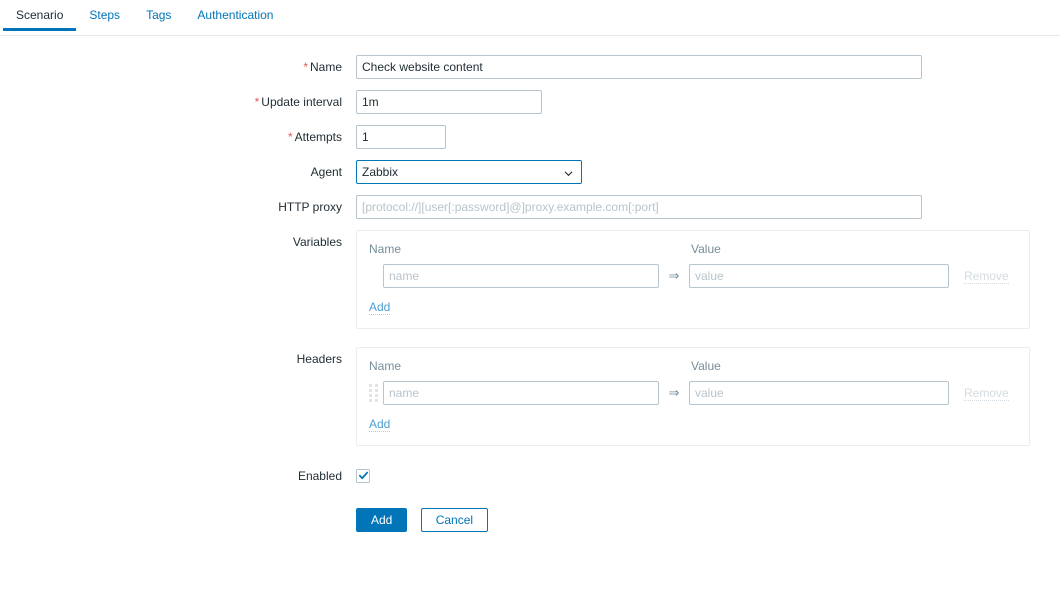 Image resolution: width=1060 pixels, height=612 pixels. Describe the element at coordinates (449, 102) in the screenshot. I see `update-interval-input` at that location.